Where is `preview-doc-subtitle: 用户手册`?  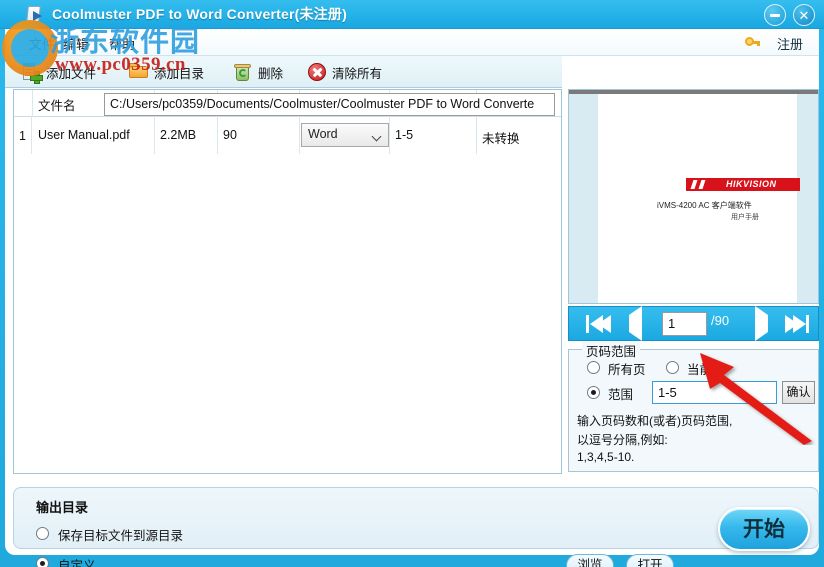
preview-doc-subtitle: 用户手册 is located at coordinates (745, 217).